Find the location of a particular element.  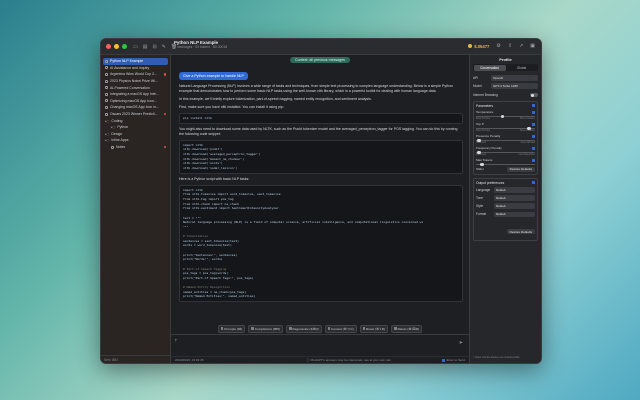

sidebar-folder: ▸▢ Python is located at coordinates (135, 127).